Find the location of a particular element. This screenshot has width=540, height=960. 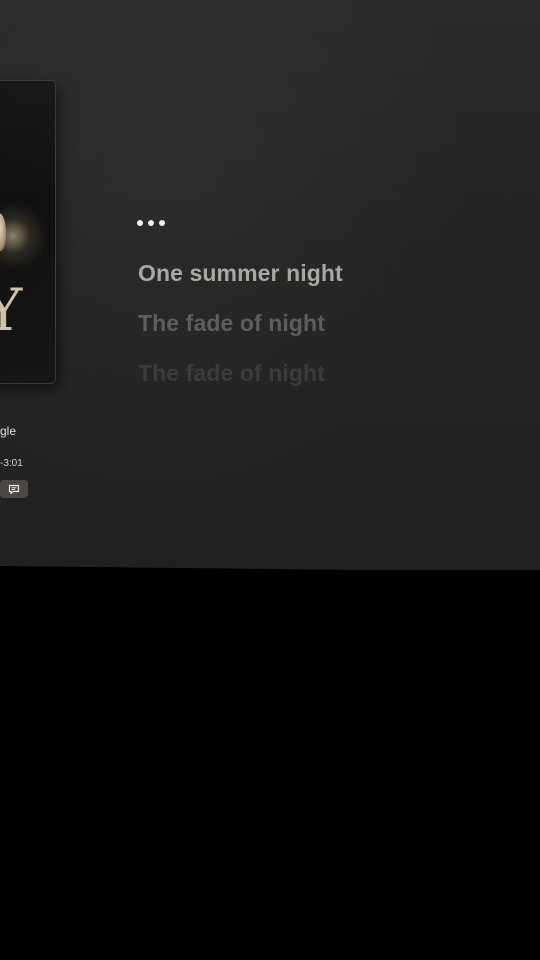

lyrics-ellipsis-indicator is located at coordinates (151, 223).